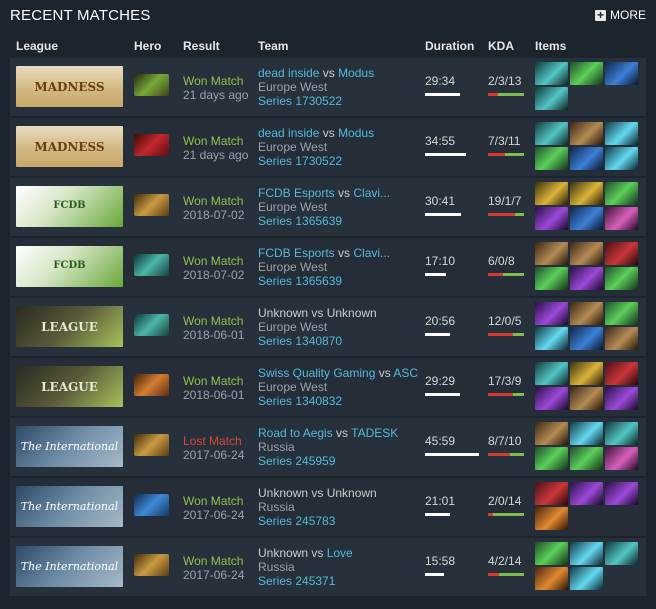 This screenshot has width=656, height=609. Describe the element at coordinates (501, 46) in the screenshot. I see `col-kda: KDA` at that location.